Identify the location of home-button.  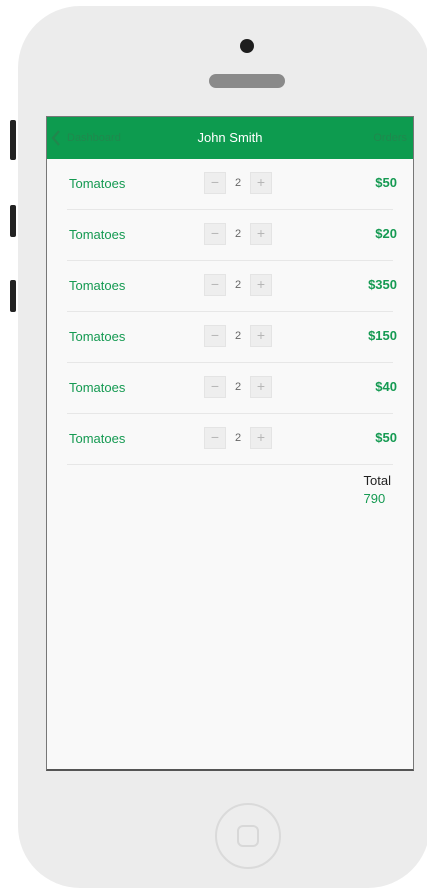
(248, 836).